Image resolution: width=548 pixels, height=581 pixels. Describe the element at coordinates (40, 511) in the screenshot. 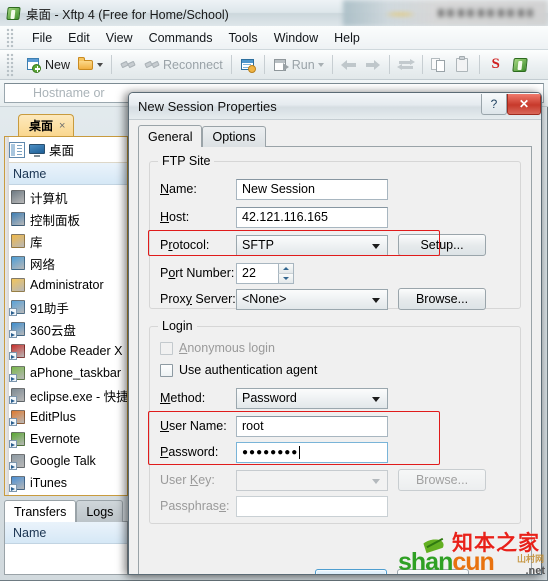

I see `tab-transfers: Transfers` at that location.